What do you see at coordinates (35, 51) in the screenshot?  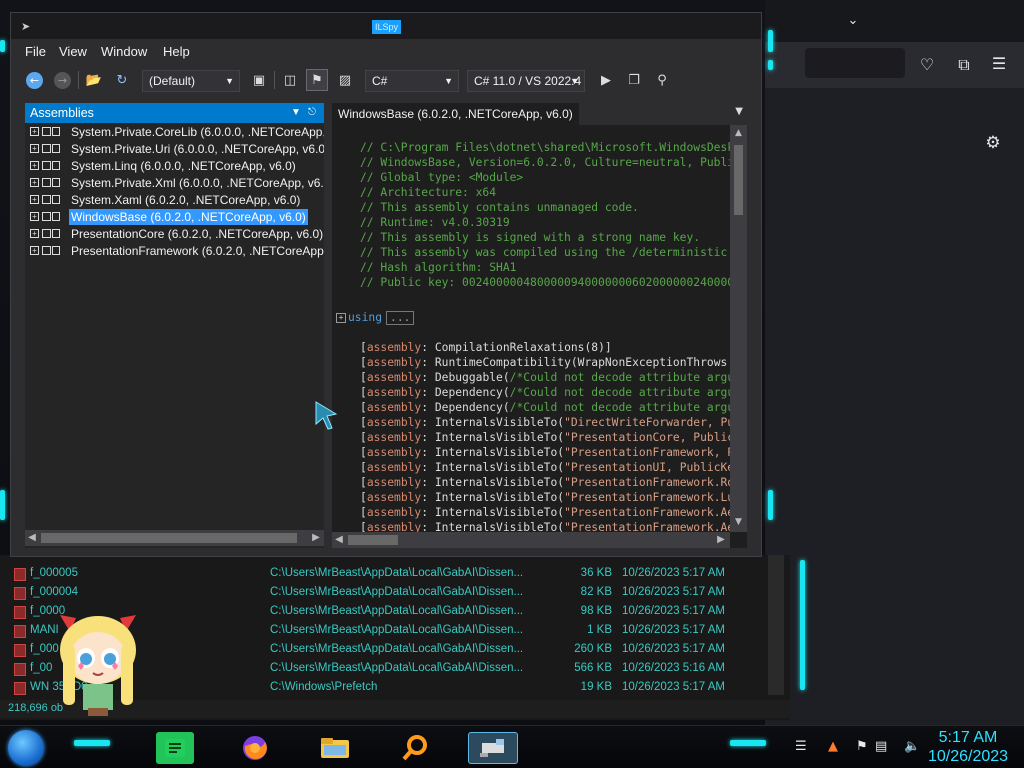 I see `menu-file: File` at bounding box center [35, 51].